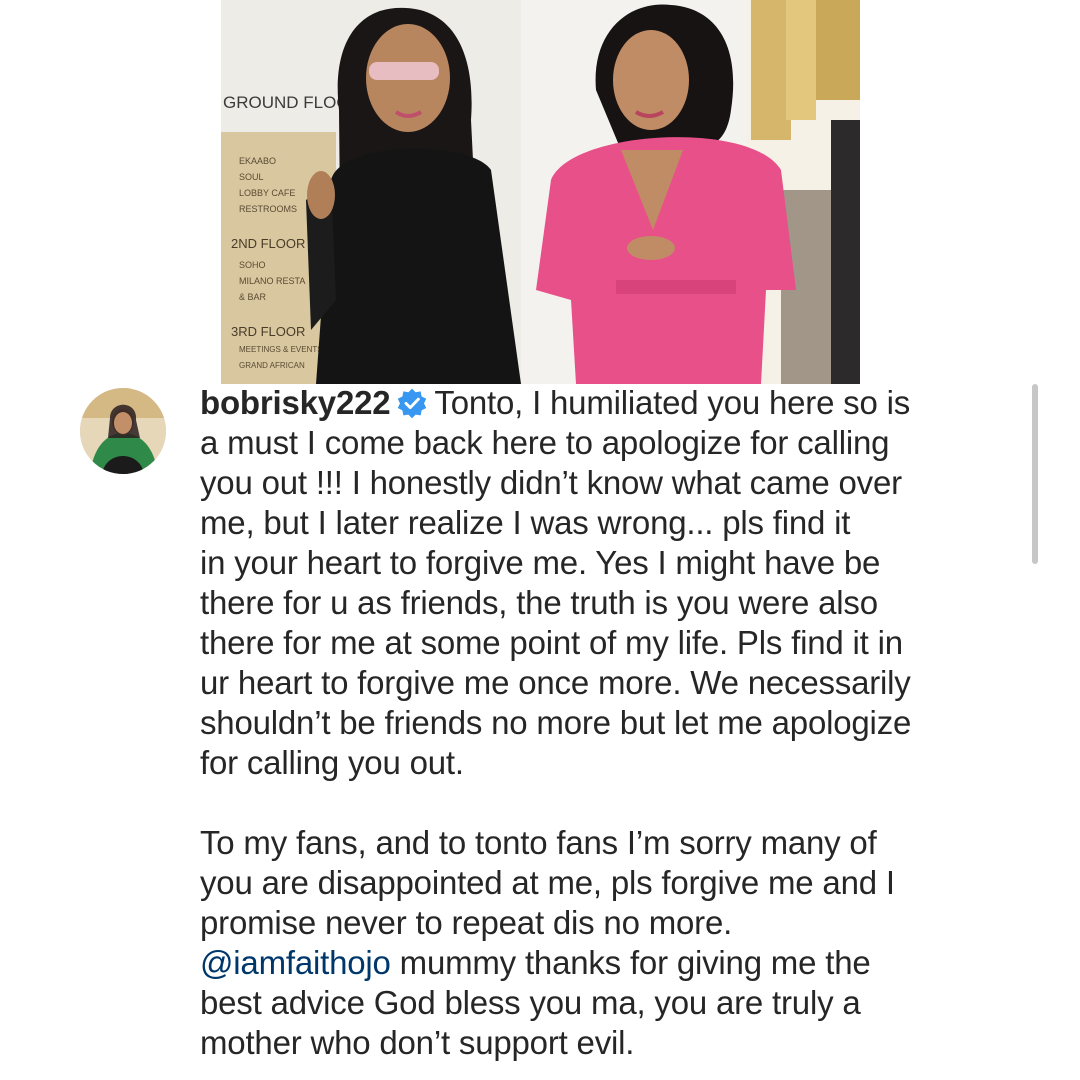  What do you see at coordinates (417, 1042) in the screenshot?
I see `caption-line: mother who don’t support evil.` at bounding box center [417, 1042].